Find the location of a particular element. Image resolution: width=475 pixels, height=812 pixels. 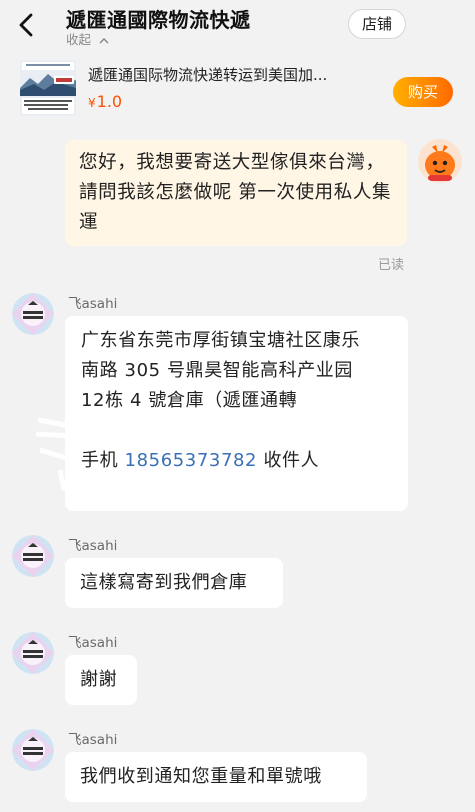

address-line-2: 南路 305 号鼎昊智能高科产业园 is located at coordinates (217, 370).